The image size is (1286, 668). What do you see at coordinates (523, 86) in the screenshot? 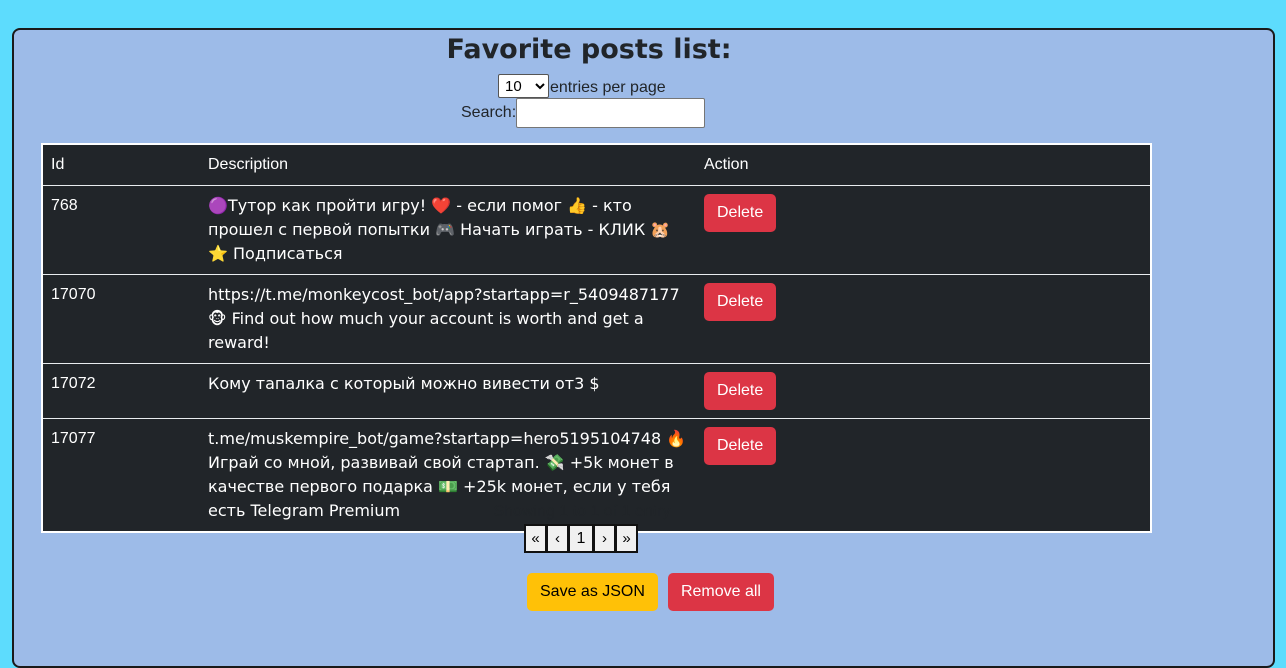
I see `per-page-select: 10` at bounding box center [523, 86].